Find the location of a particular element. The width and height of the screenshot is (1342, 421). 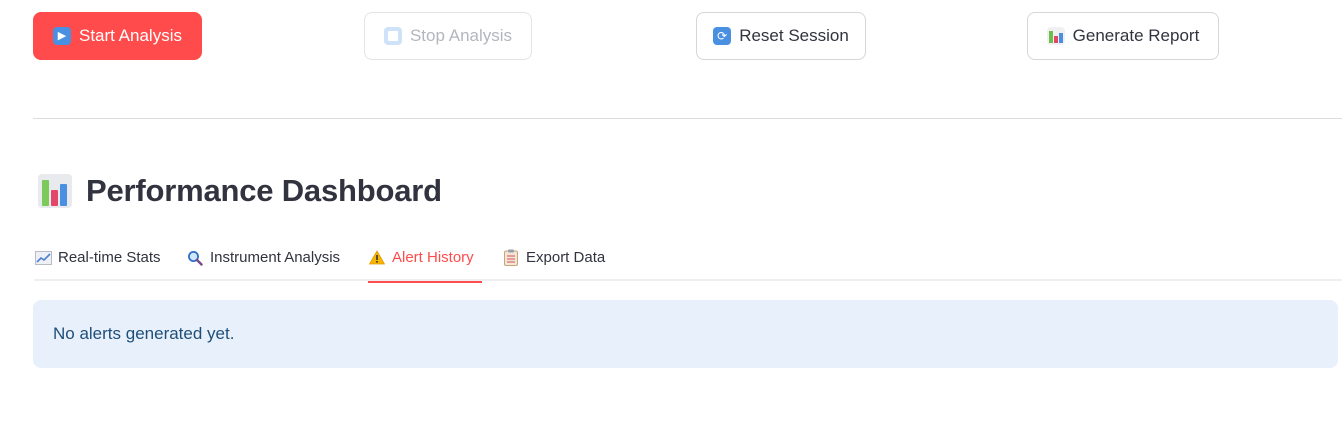

chart-increasing-icon is located at coordinates (43, 258).